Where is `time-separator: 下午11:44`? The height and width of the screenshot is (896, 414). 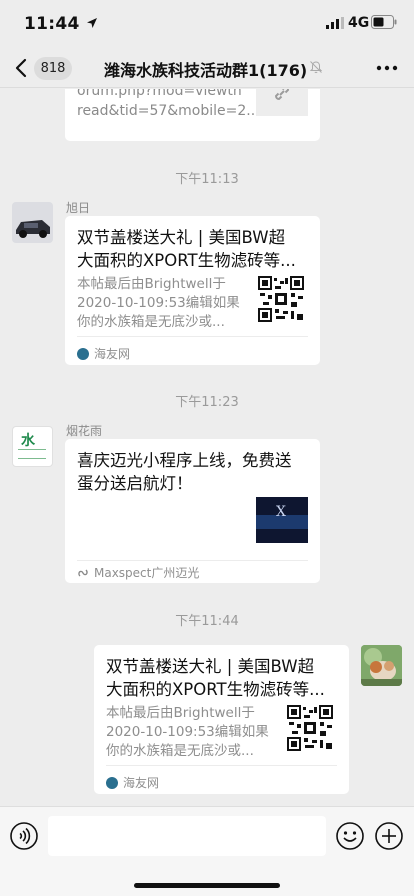
time-separator: 下午11:44 is located at coordinates (207, 621).